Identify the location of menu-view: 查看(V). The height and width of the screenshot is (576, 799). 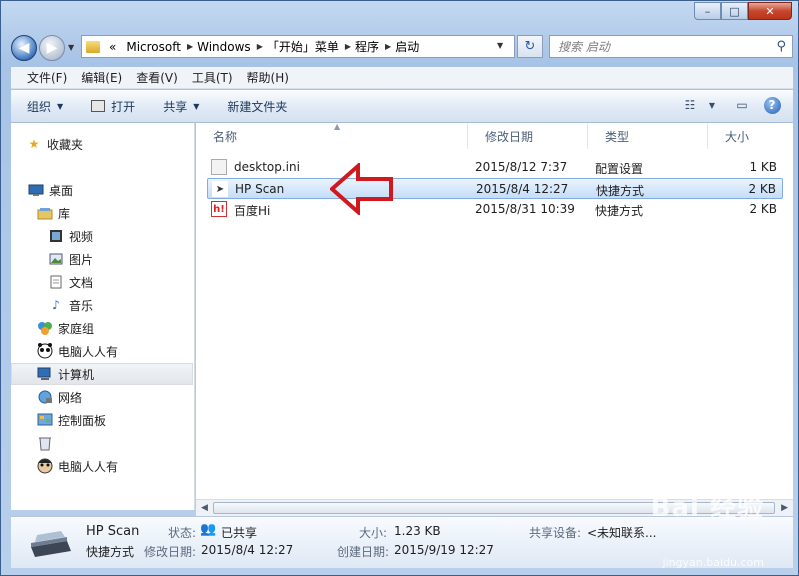
(157, 77).